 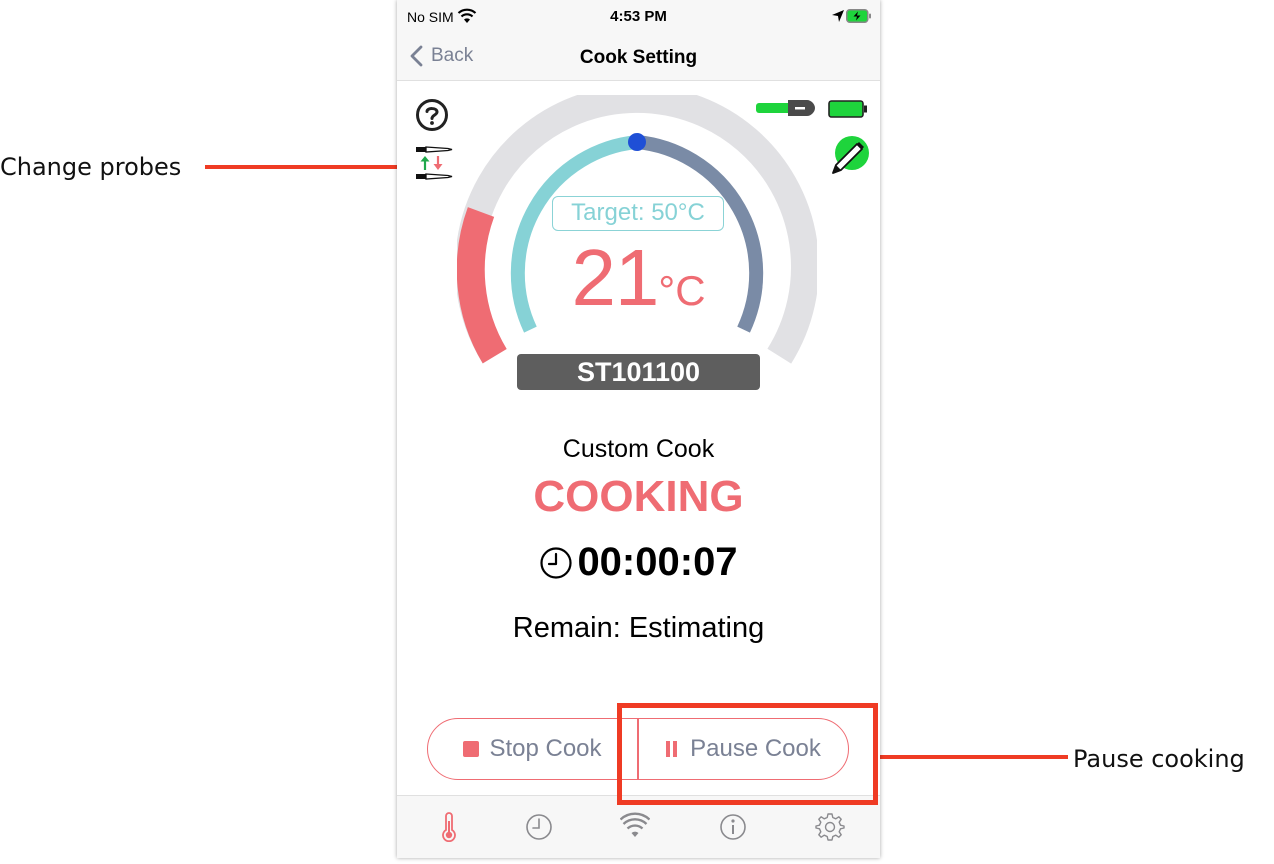 What do you see at coordinates (449, 827) in the screenshot?
I see `tab-thermometer-icon` at bounding box center [449, 827].